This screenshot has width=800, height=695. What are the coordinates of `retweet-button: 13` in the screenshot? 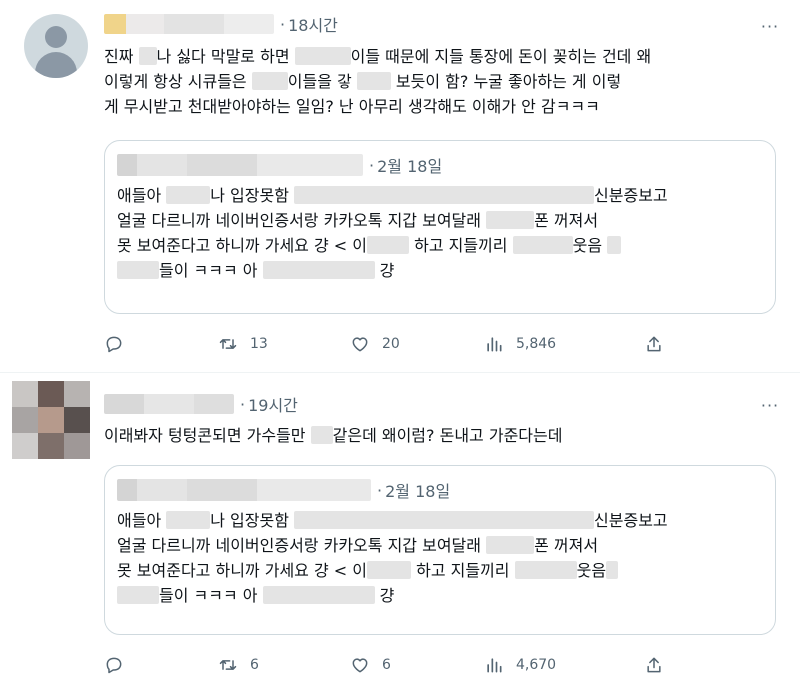 It's located at (243, 344).